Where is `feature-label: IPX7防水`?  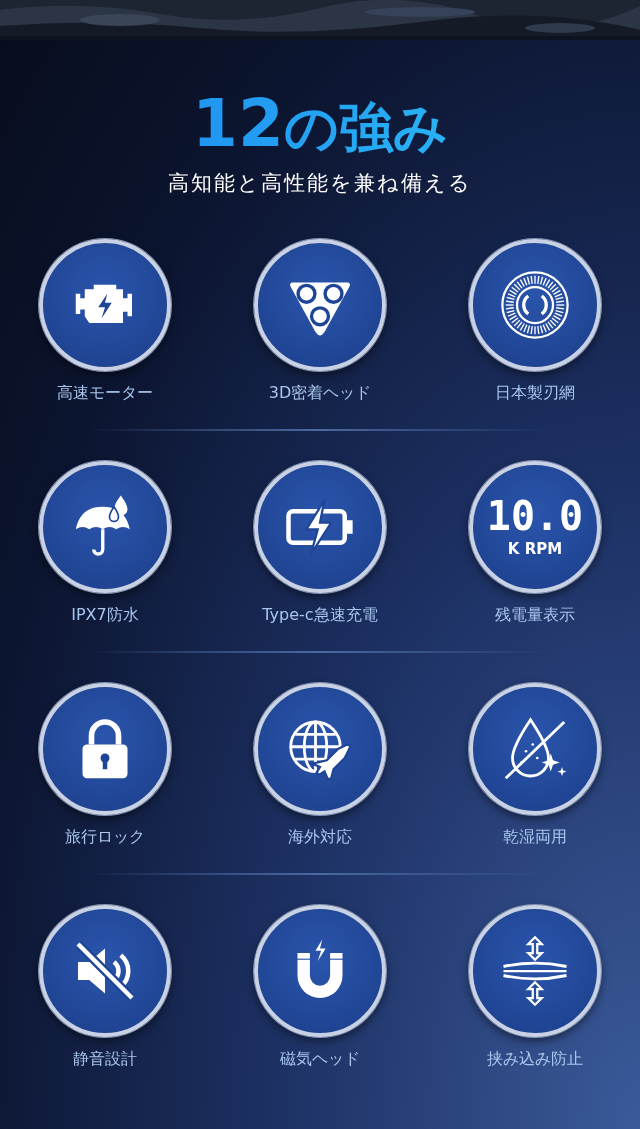 feature-label: IPX7防水 is located at coordinates (105, 615).